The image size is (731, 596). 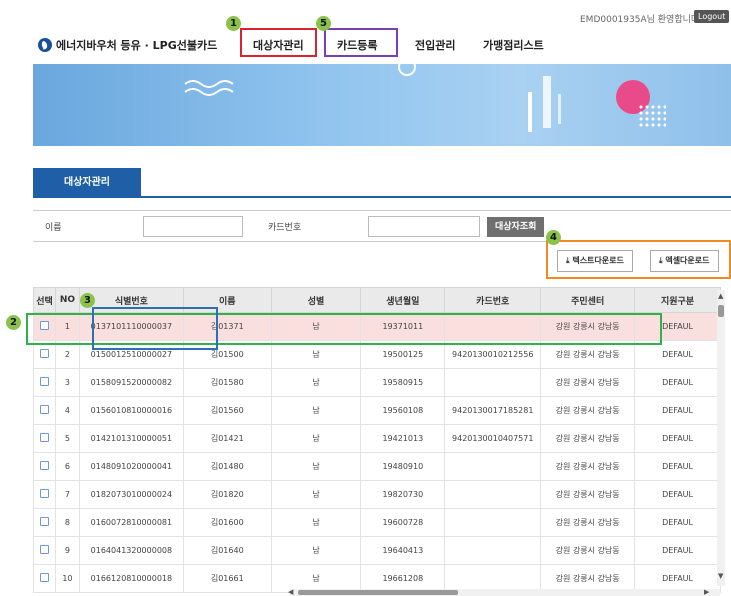 I want to click on excel-download-button: ⤓ 엑셀다운로드, so click(x=684, y=261).